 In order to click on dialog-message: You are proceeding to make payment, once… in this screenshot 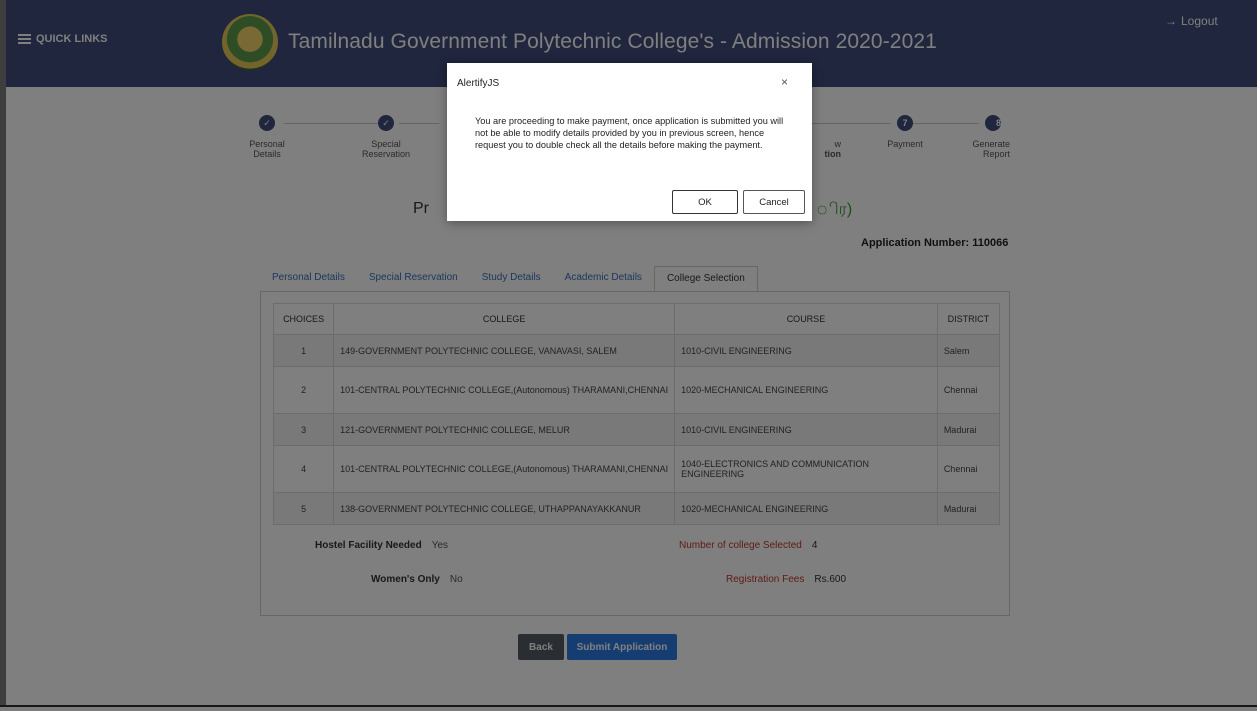, I will do `click(629, 133)`.